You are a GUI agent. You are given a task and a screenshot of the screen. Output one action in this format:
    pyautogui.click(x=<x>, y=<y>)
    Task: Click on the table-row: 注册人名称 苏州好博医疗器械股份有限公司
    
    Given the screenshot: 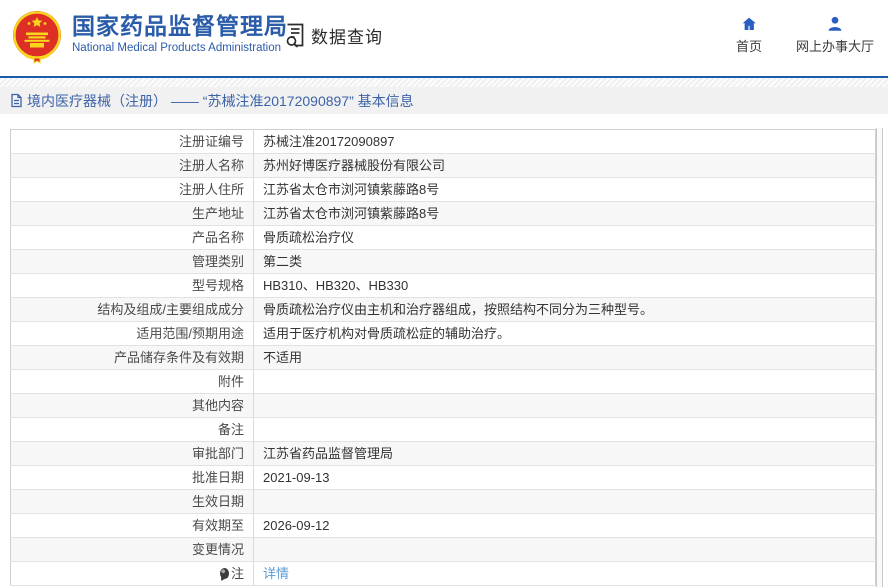 What is the action you would take?
    pyautogui.click(x=443, y=165)
    